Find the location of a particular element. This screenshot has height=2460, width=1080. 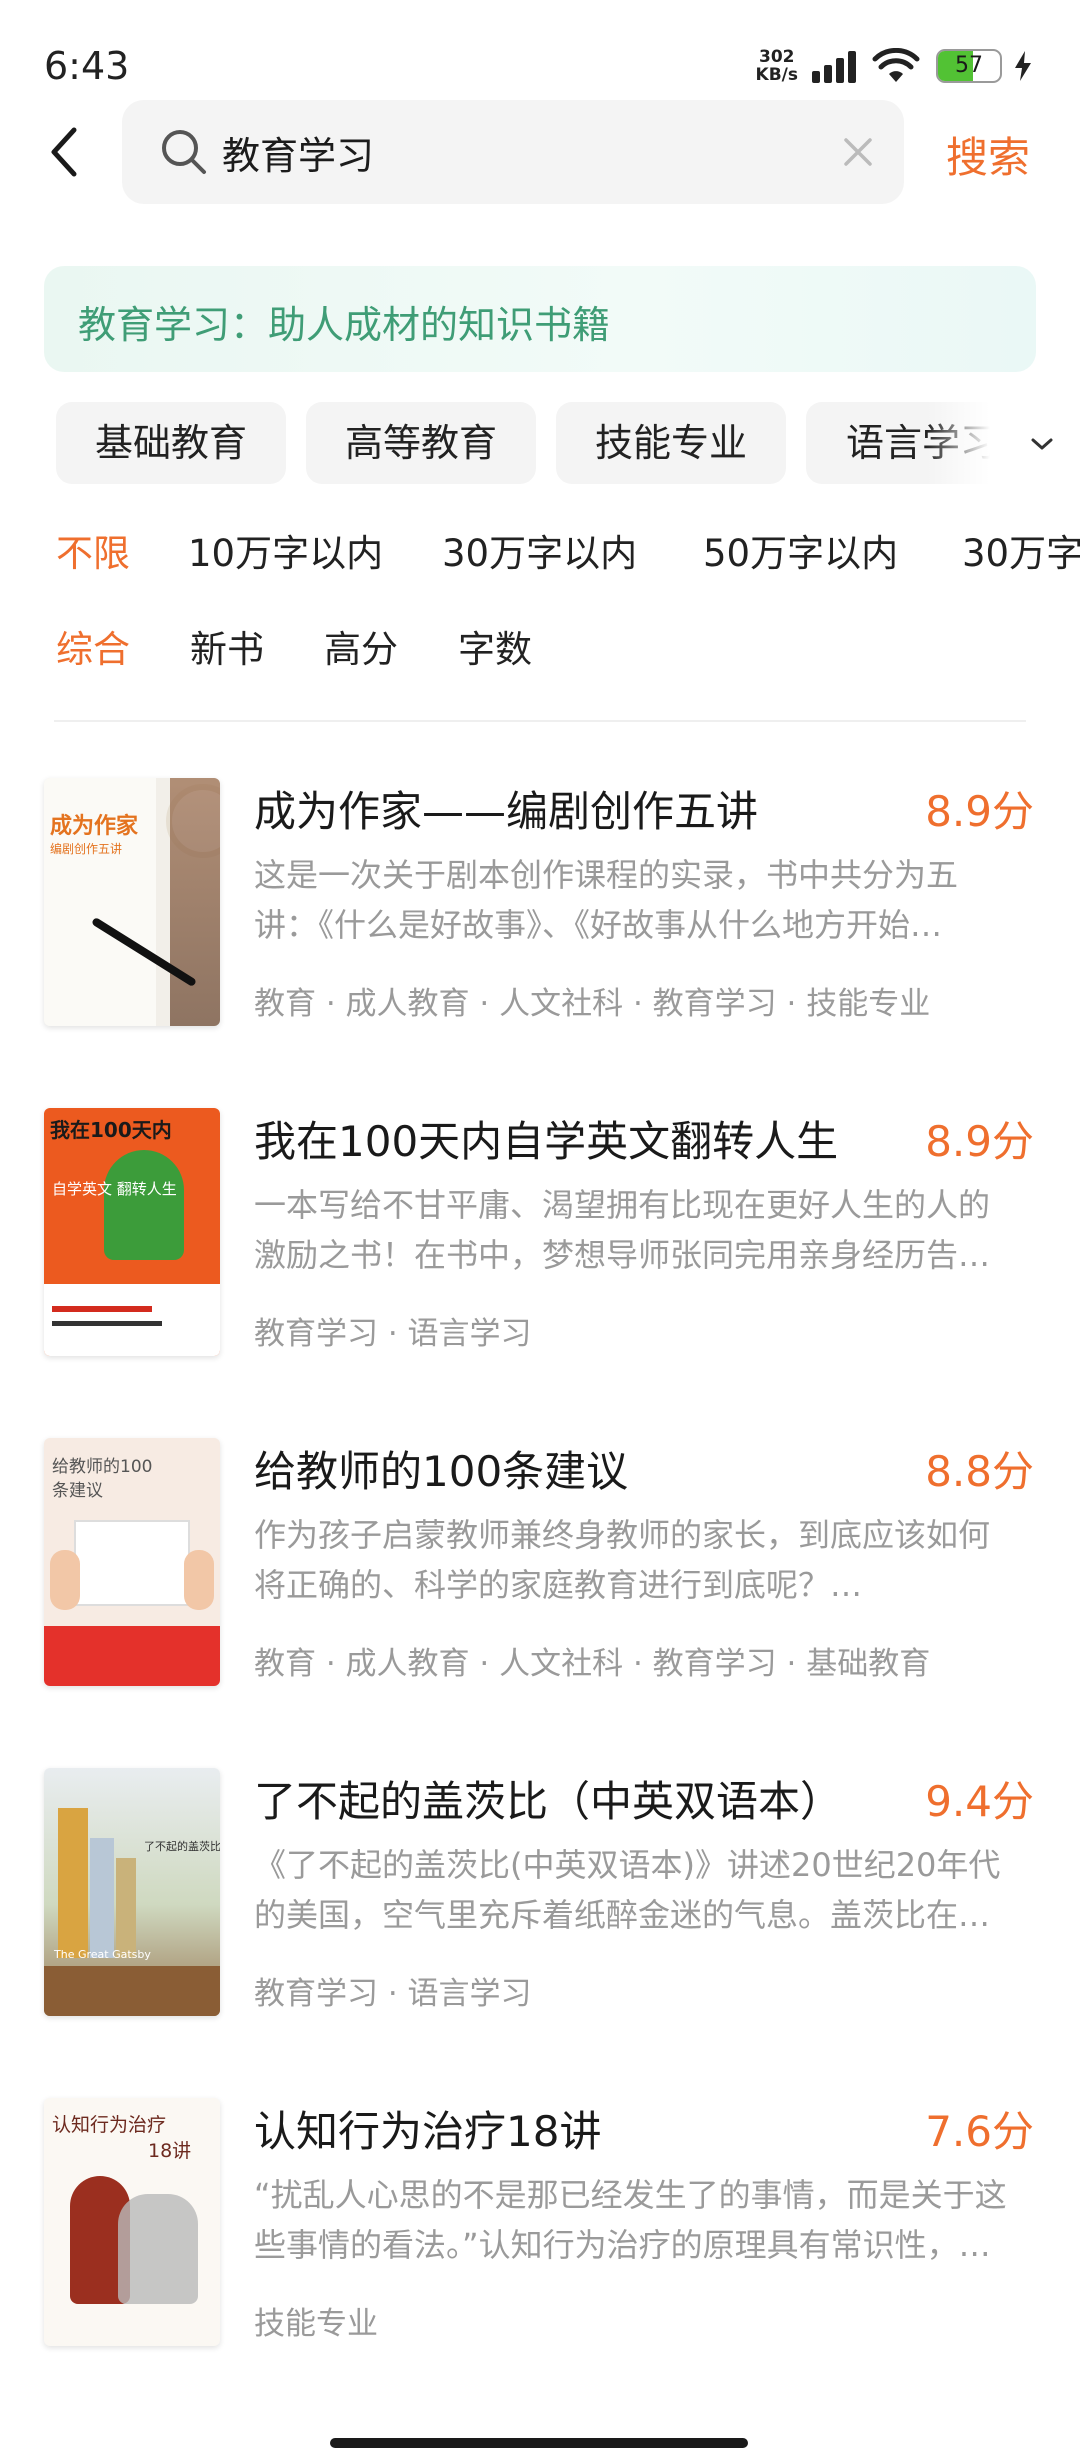

cover-title: 认知行为治疗 is located at coordinates (109, 2125).